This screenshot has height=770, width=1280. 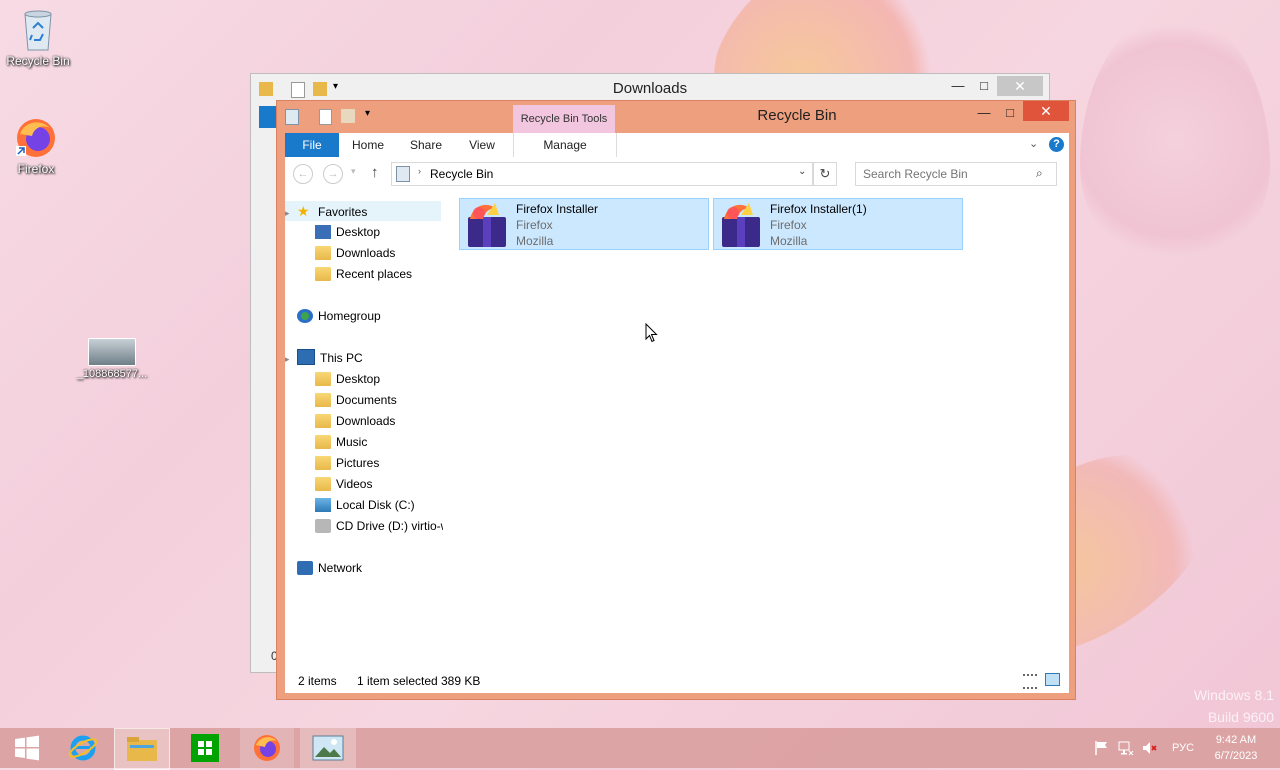 I want to click on tab-home: Home, so click(x=368, y=145).